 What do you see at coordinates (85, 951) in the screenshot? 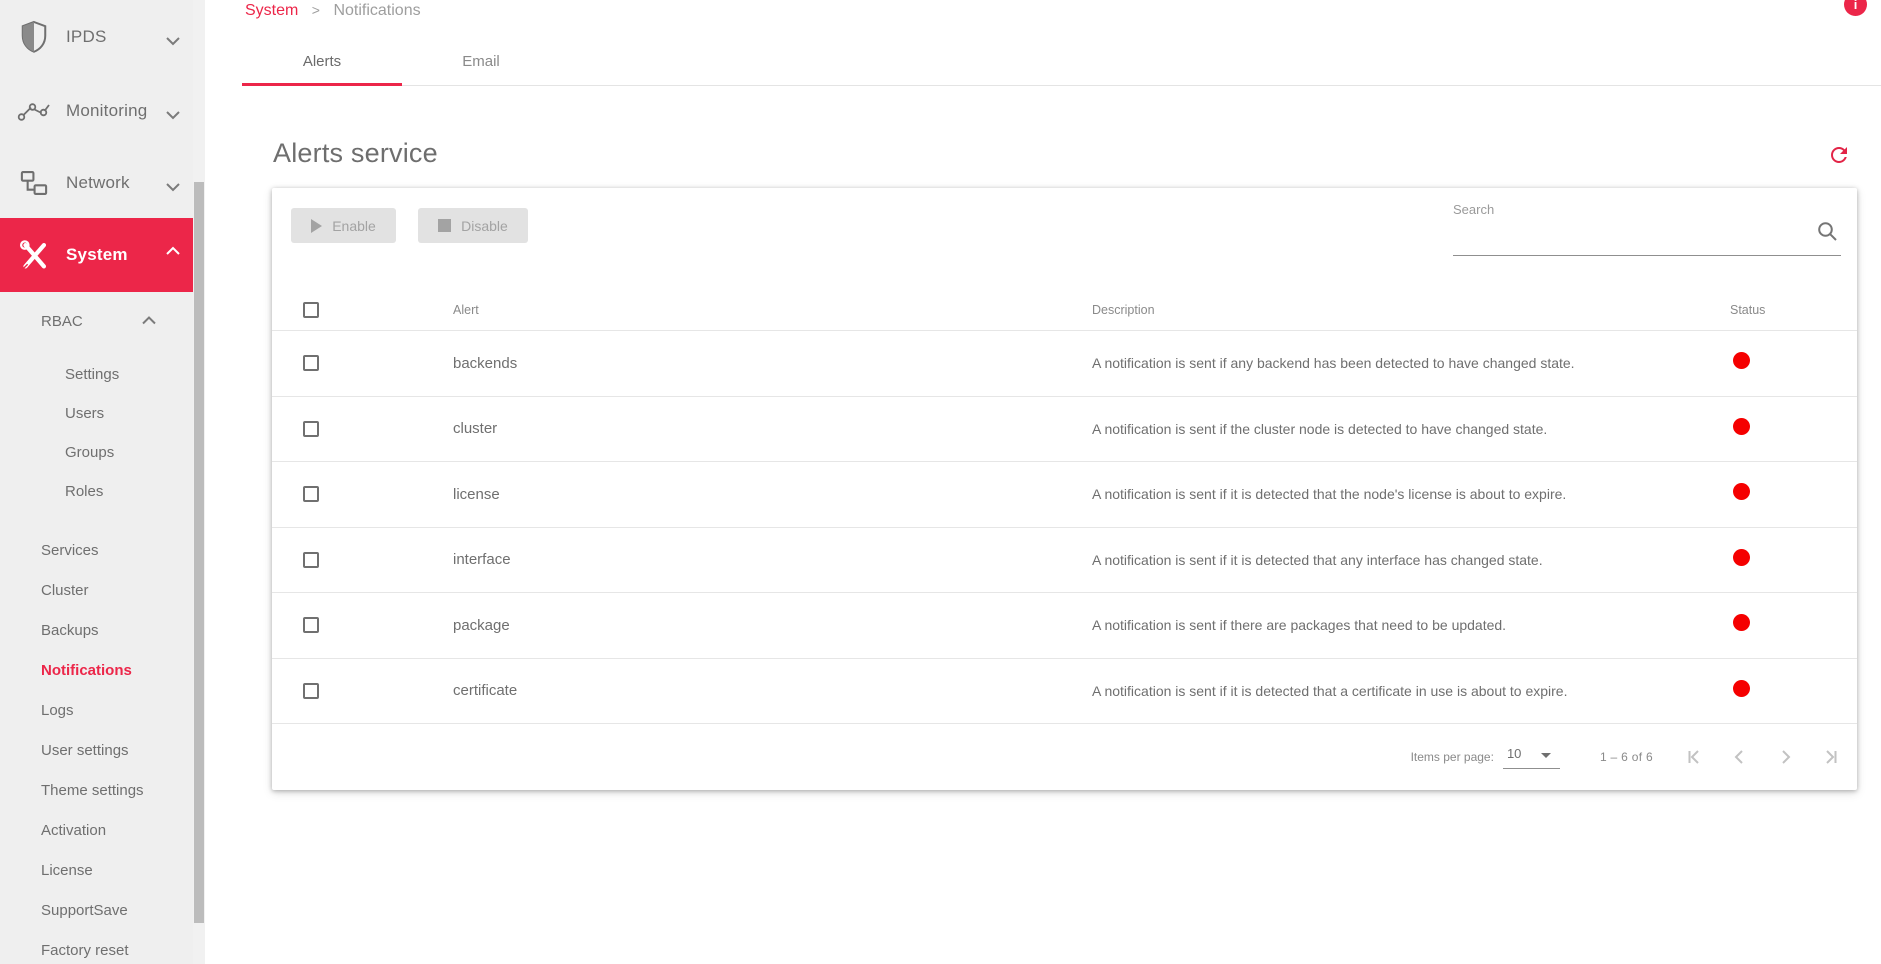
I see `sidebar-item-factory-reset: Factory reset` at bounding box center [85, 951].